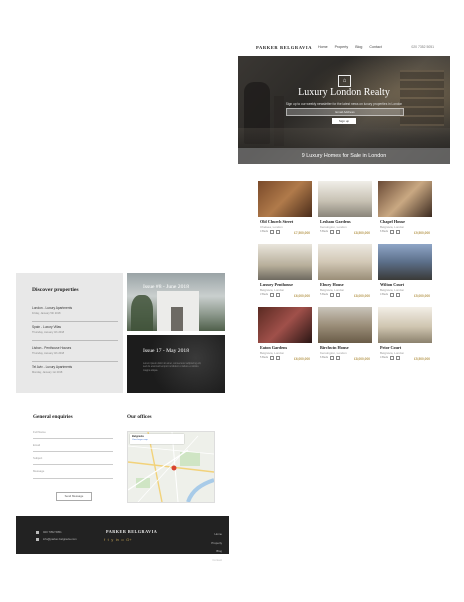 The image size is (464, 602). I want to click on footer-logo: PARKER BELGRAVIA, so click(131, 531).